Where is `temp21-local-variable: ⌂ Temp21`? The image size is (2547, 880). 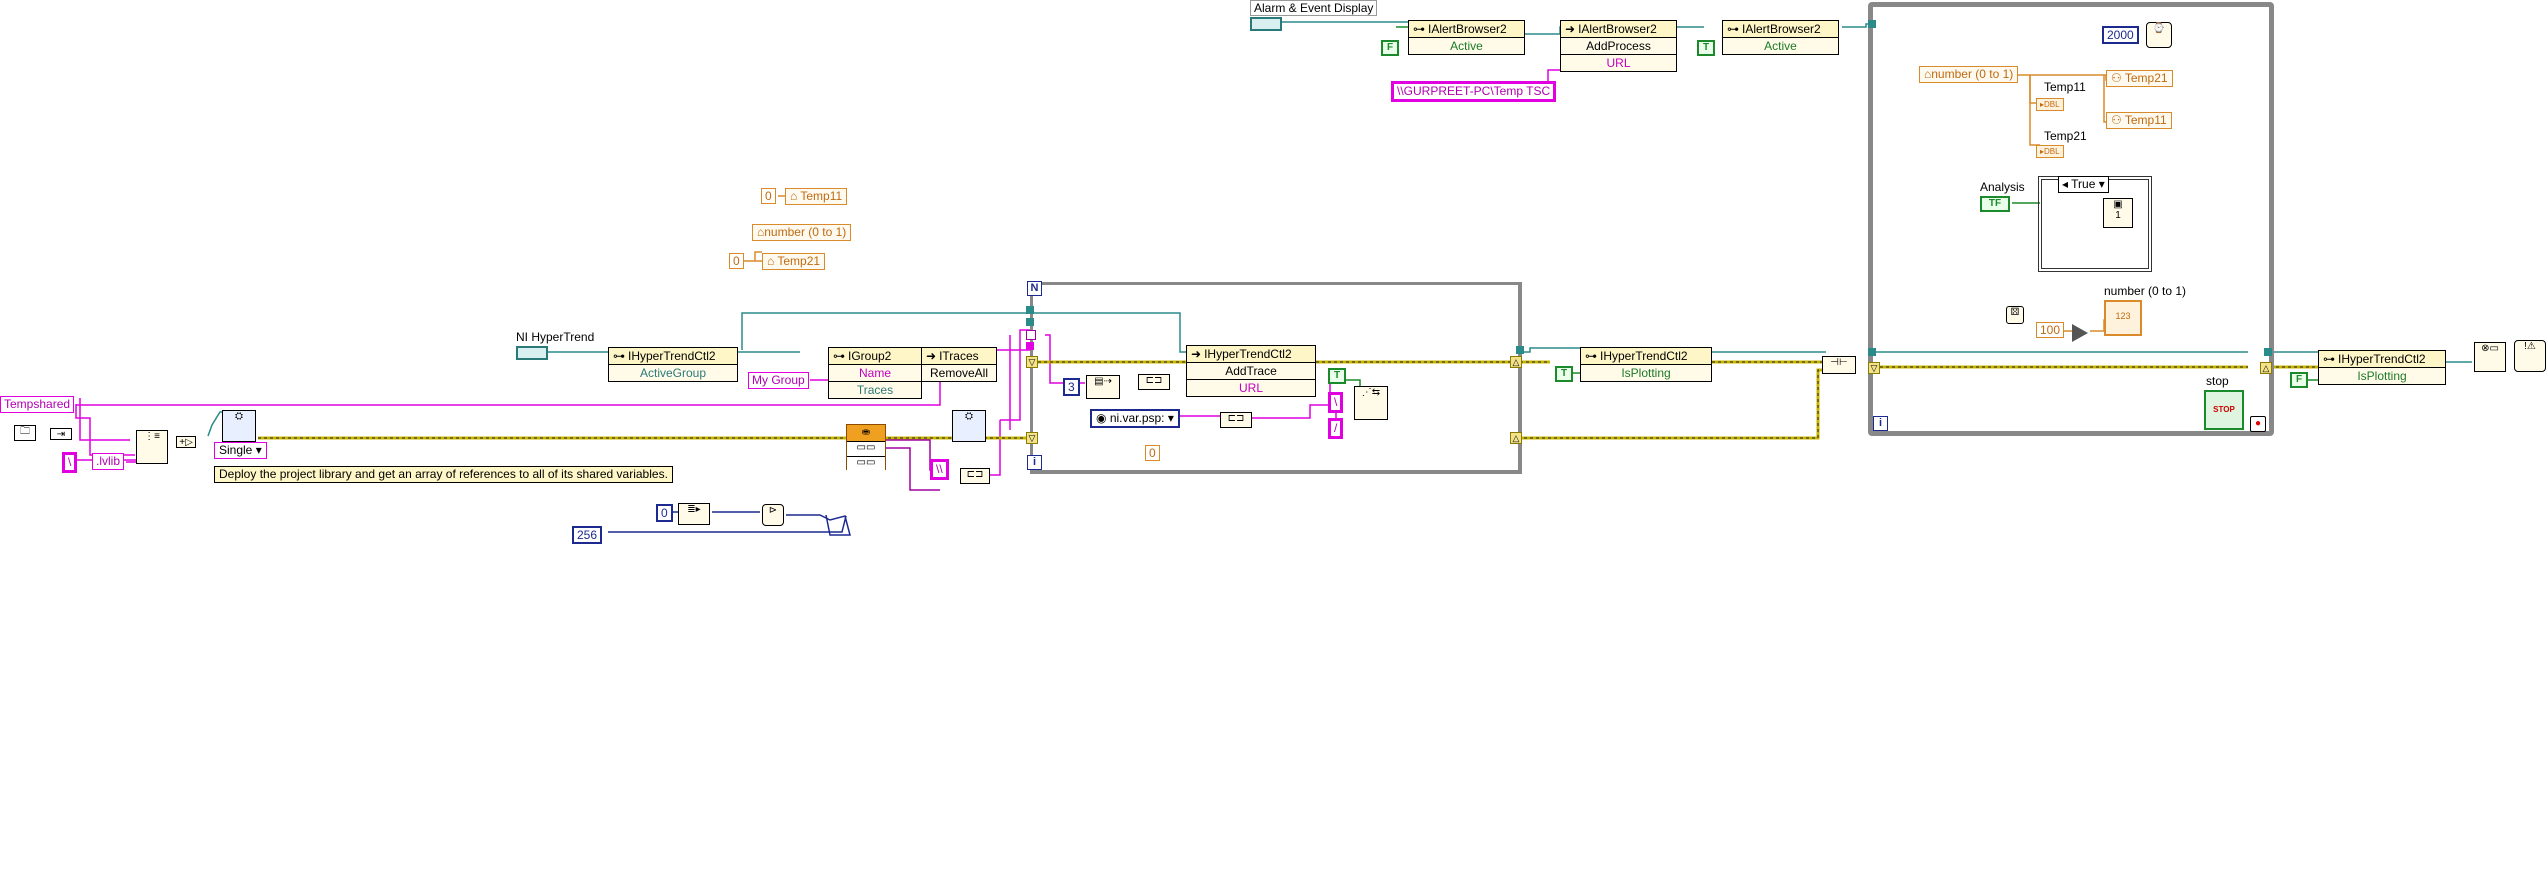 temp21-local-variable: ⌂ Temp21 is located at coordinates (794, 261).